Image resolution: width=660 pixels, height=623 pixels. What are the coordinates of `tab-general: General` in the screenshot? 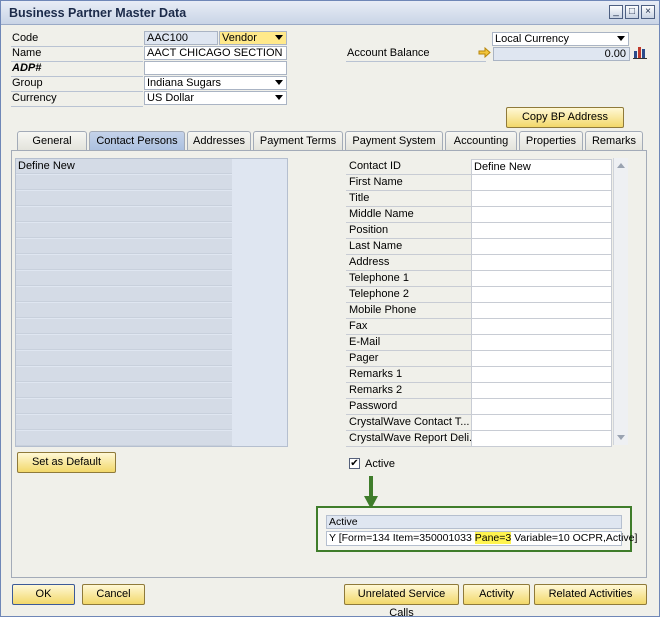 It's located at (52, 140).